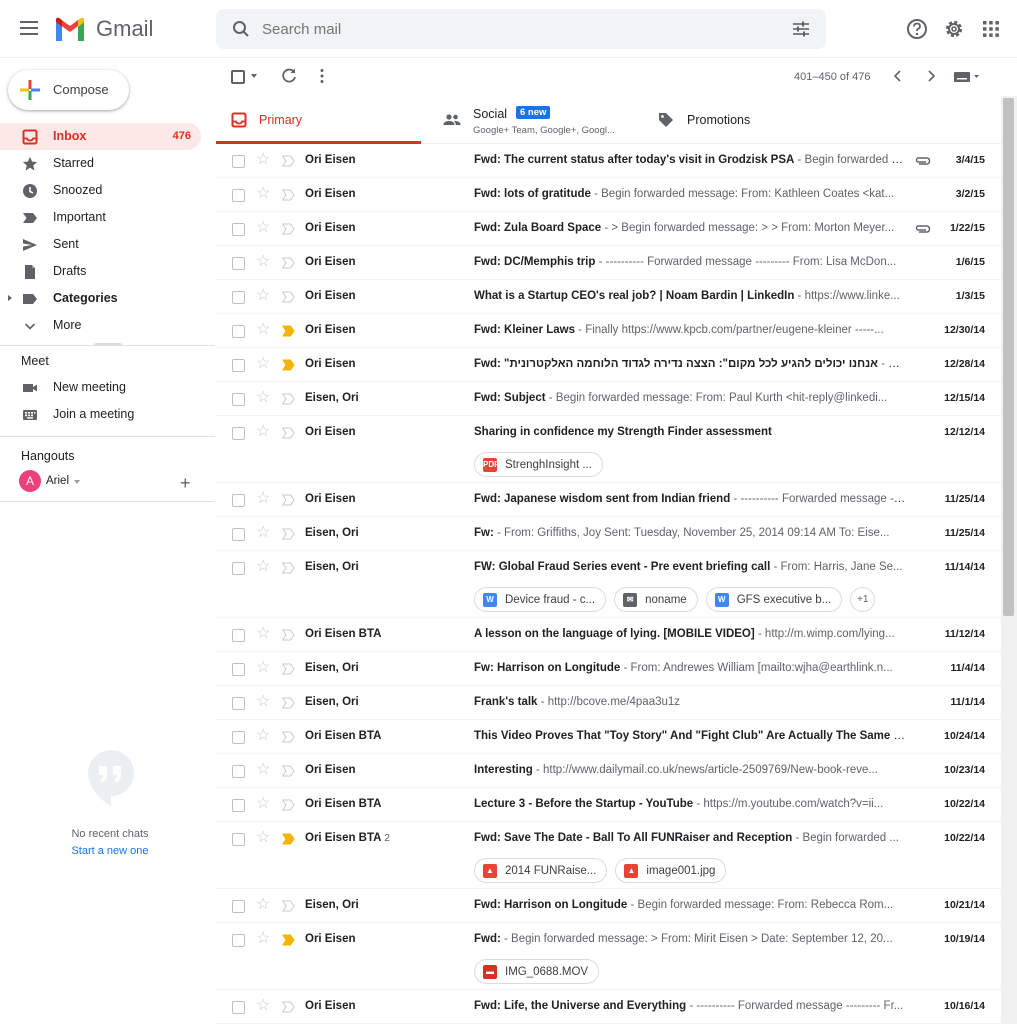  What do you see at coordinates (289, 76) in the screenshot?
I see `refresh-icon` at bounding box center [289, 76].